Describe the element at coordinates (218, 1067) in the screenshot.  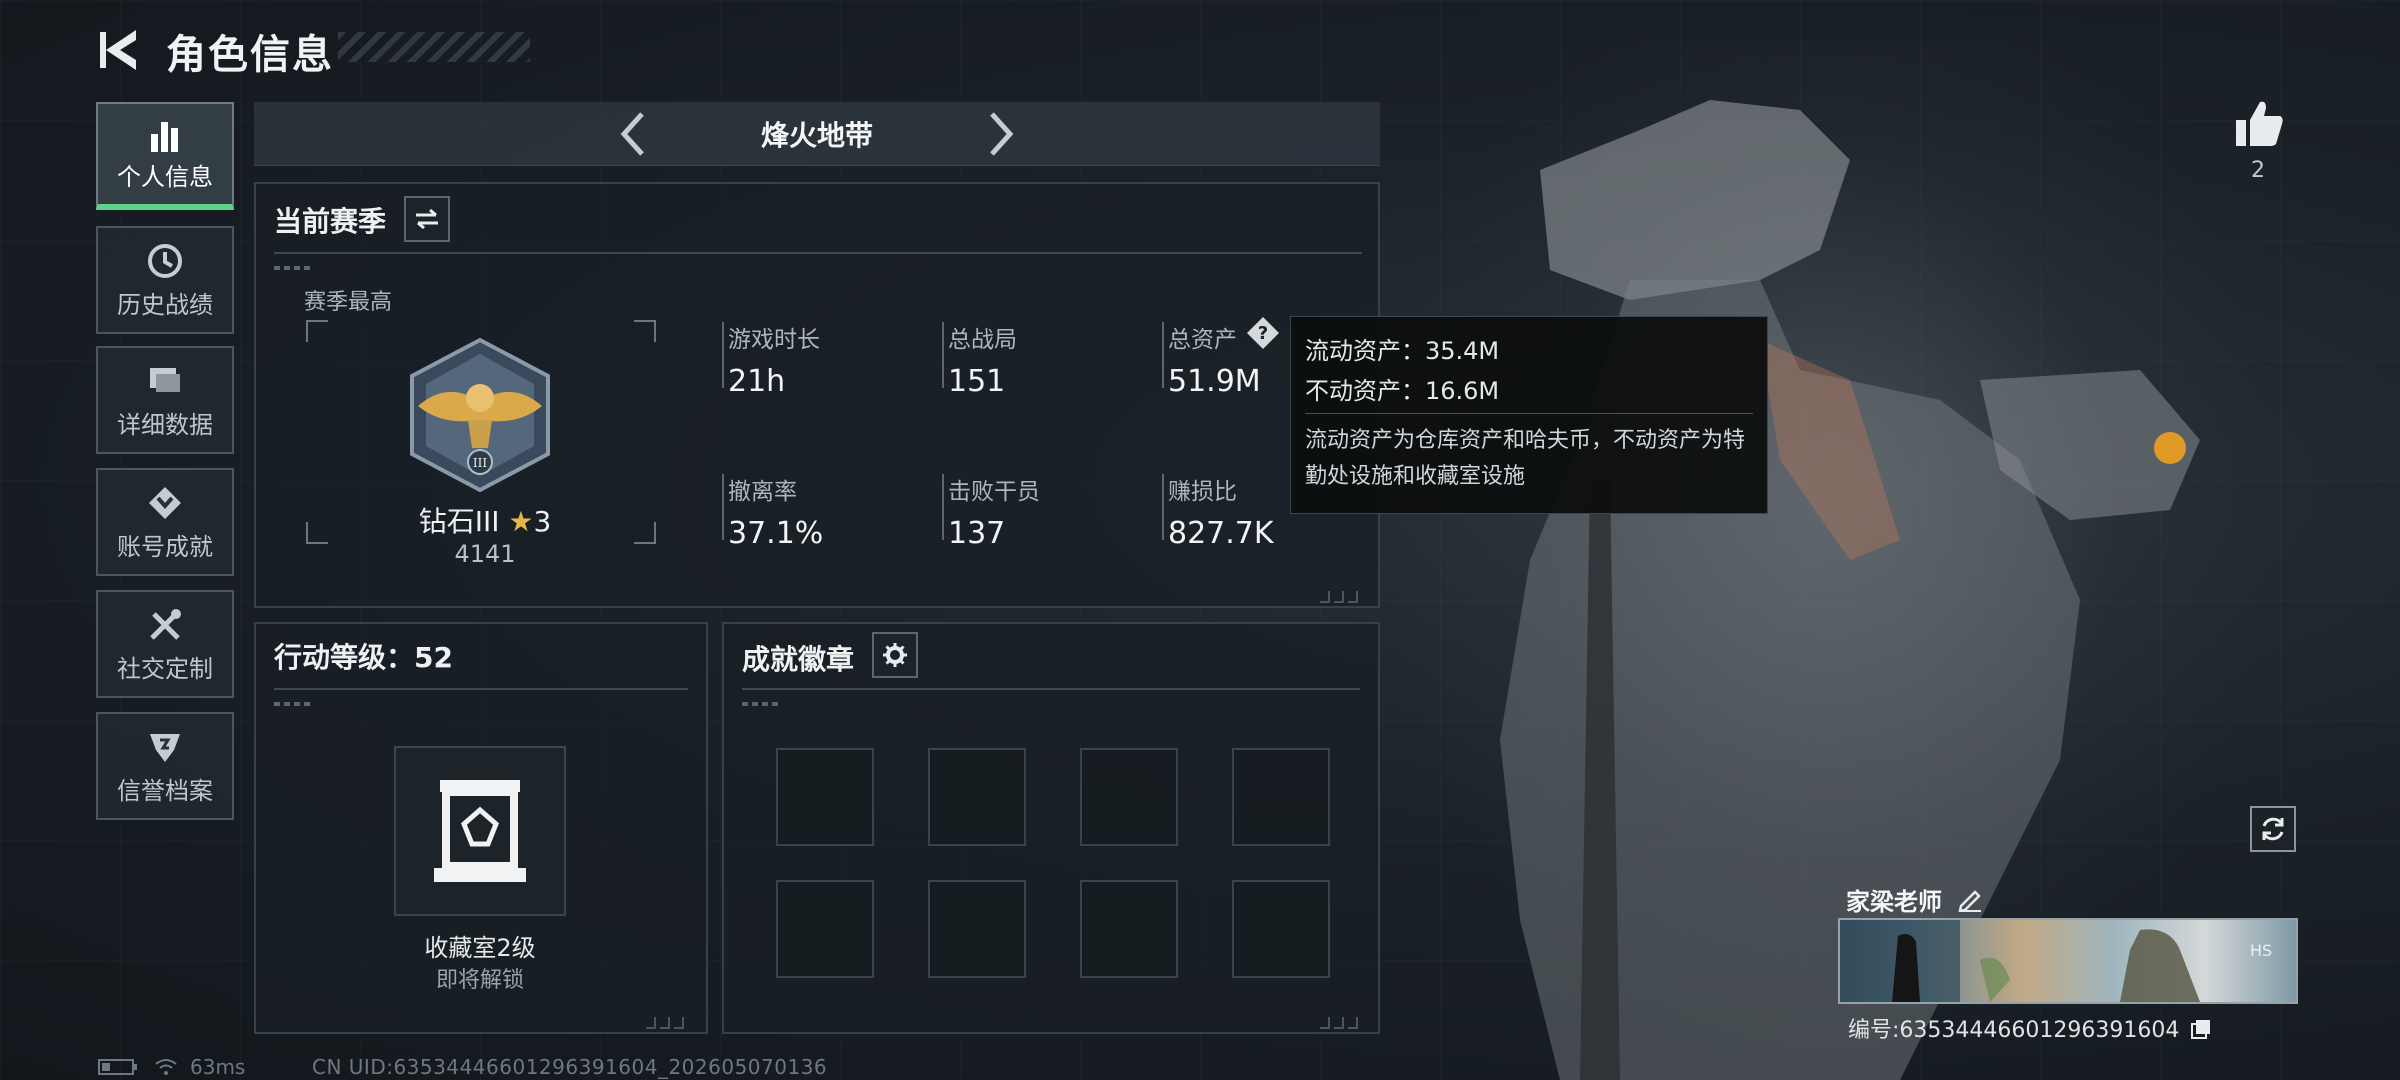
I see `ping-text: 63ms` at that location.